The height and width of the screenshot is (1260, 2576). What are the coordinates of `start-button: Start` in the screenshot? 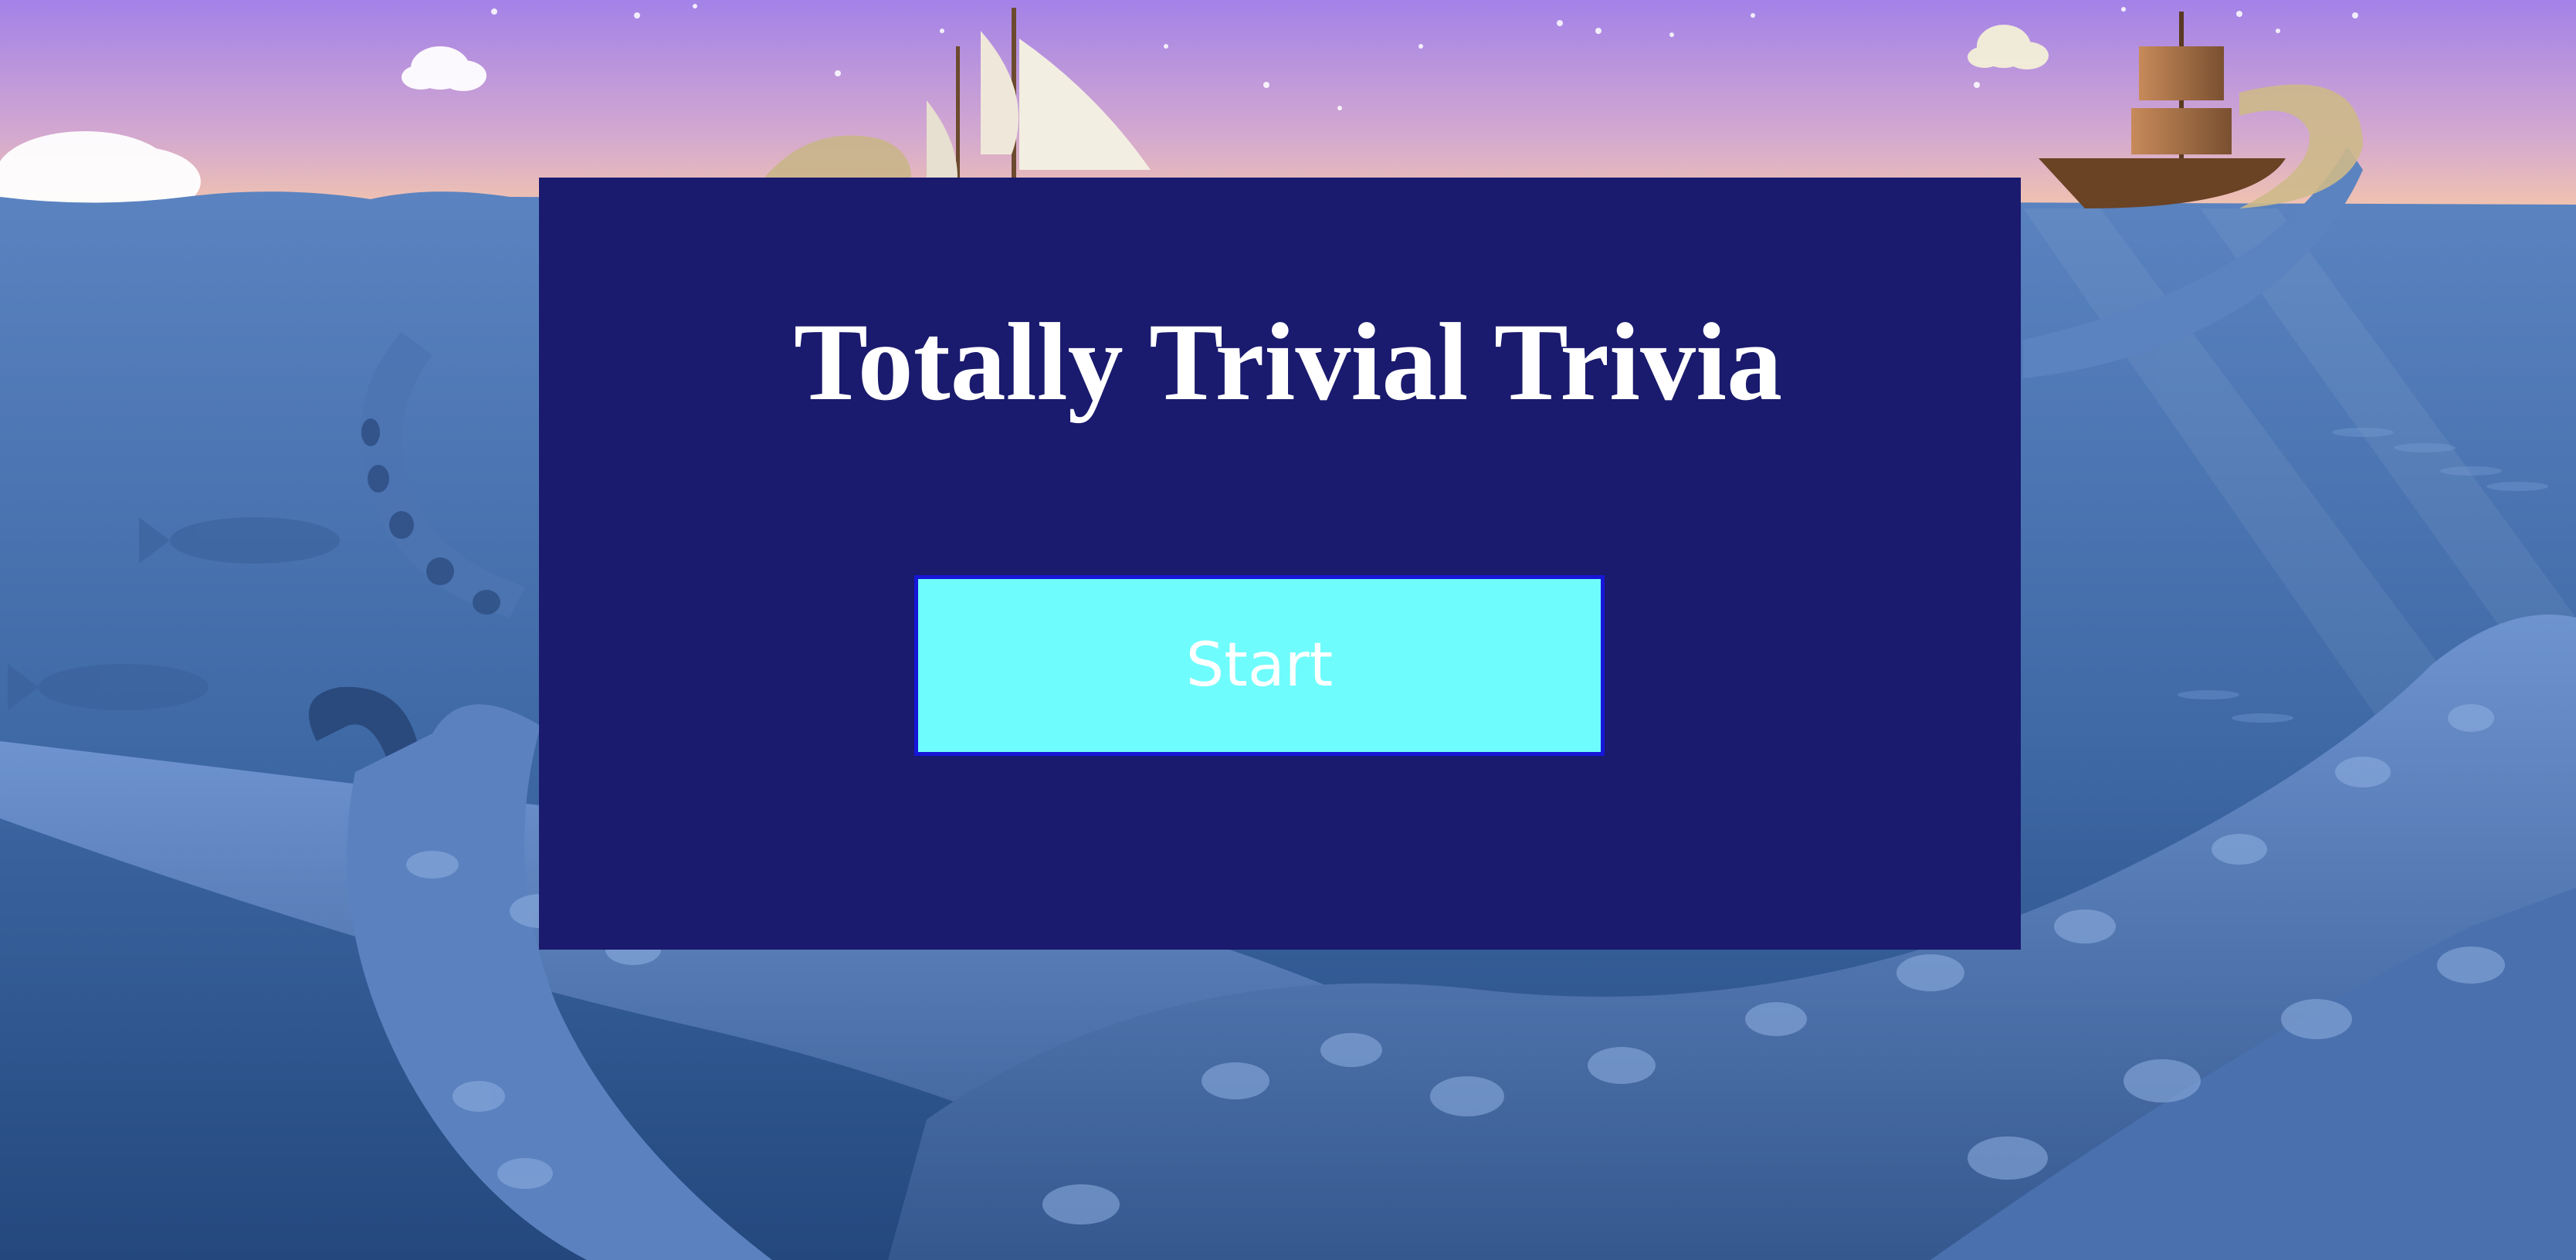 It's located at (1259, 666).